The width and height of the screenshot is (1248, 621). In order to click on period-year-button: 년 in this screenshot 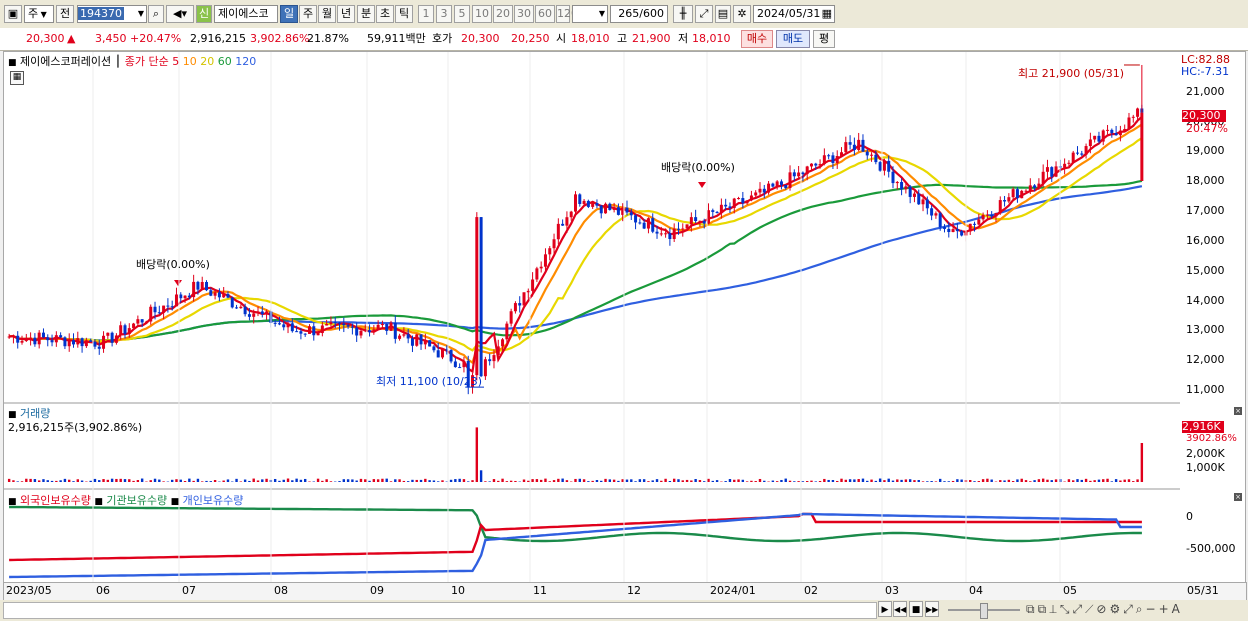, I will do `click(346, 14)`.